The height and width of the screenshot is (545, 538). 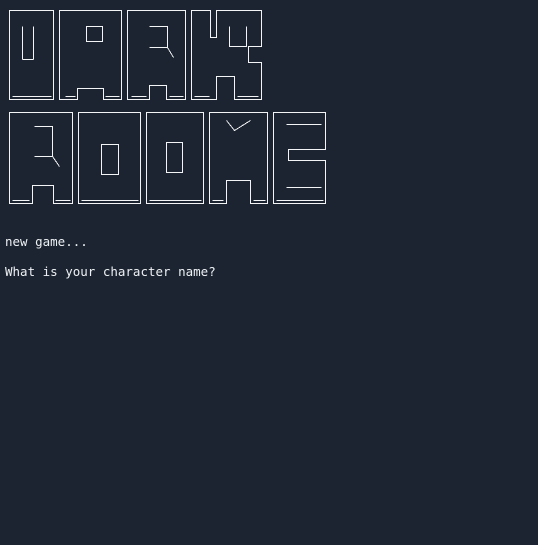 I want to click on title-letter-r, so click(x=156, y=55).